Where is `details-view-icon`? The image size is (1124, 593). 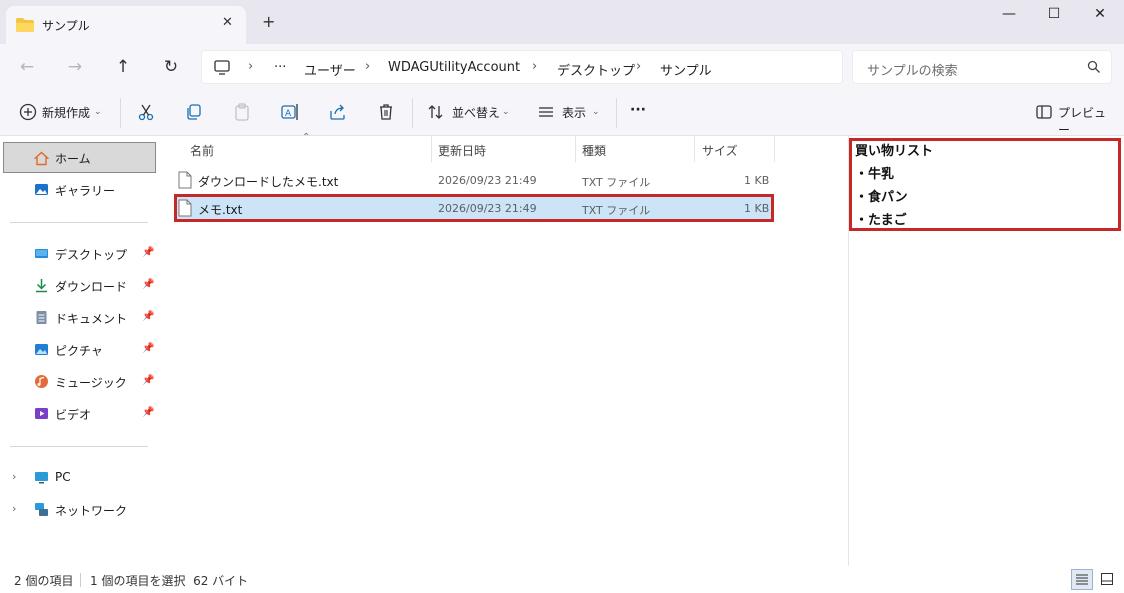
details-view-icon is located at coordinates (1082, 579).